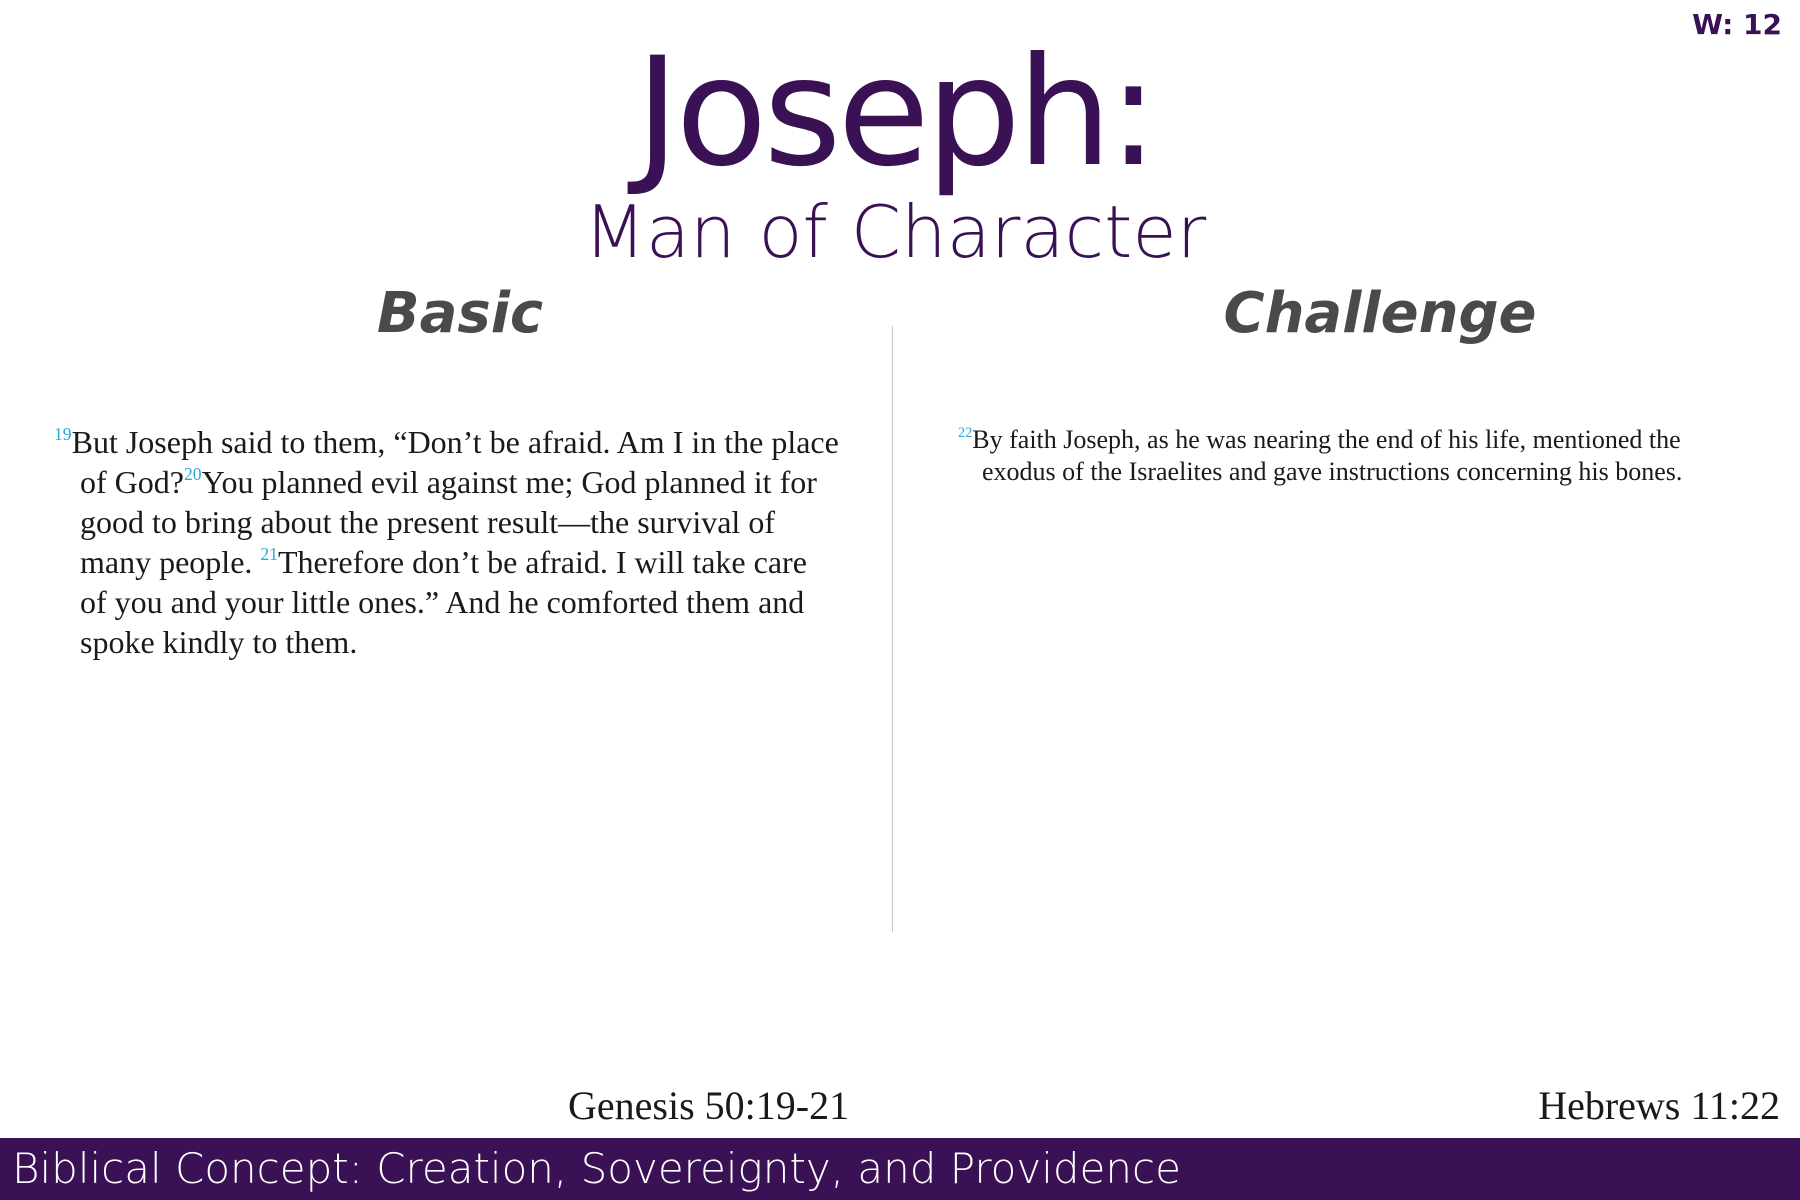 This screenshot has width=1800, height=1200. What do you see at coordinates (63, 433) in the screenshot?
I see `verse-number: 19` at bounding box center [63, 433].